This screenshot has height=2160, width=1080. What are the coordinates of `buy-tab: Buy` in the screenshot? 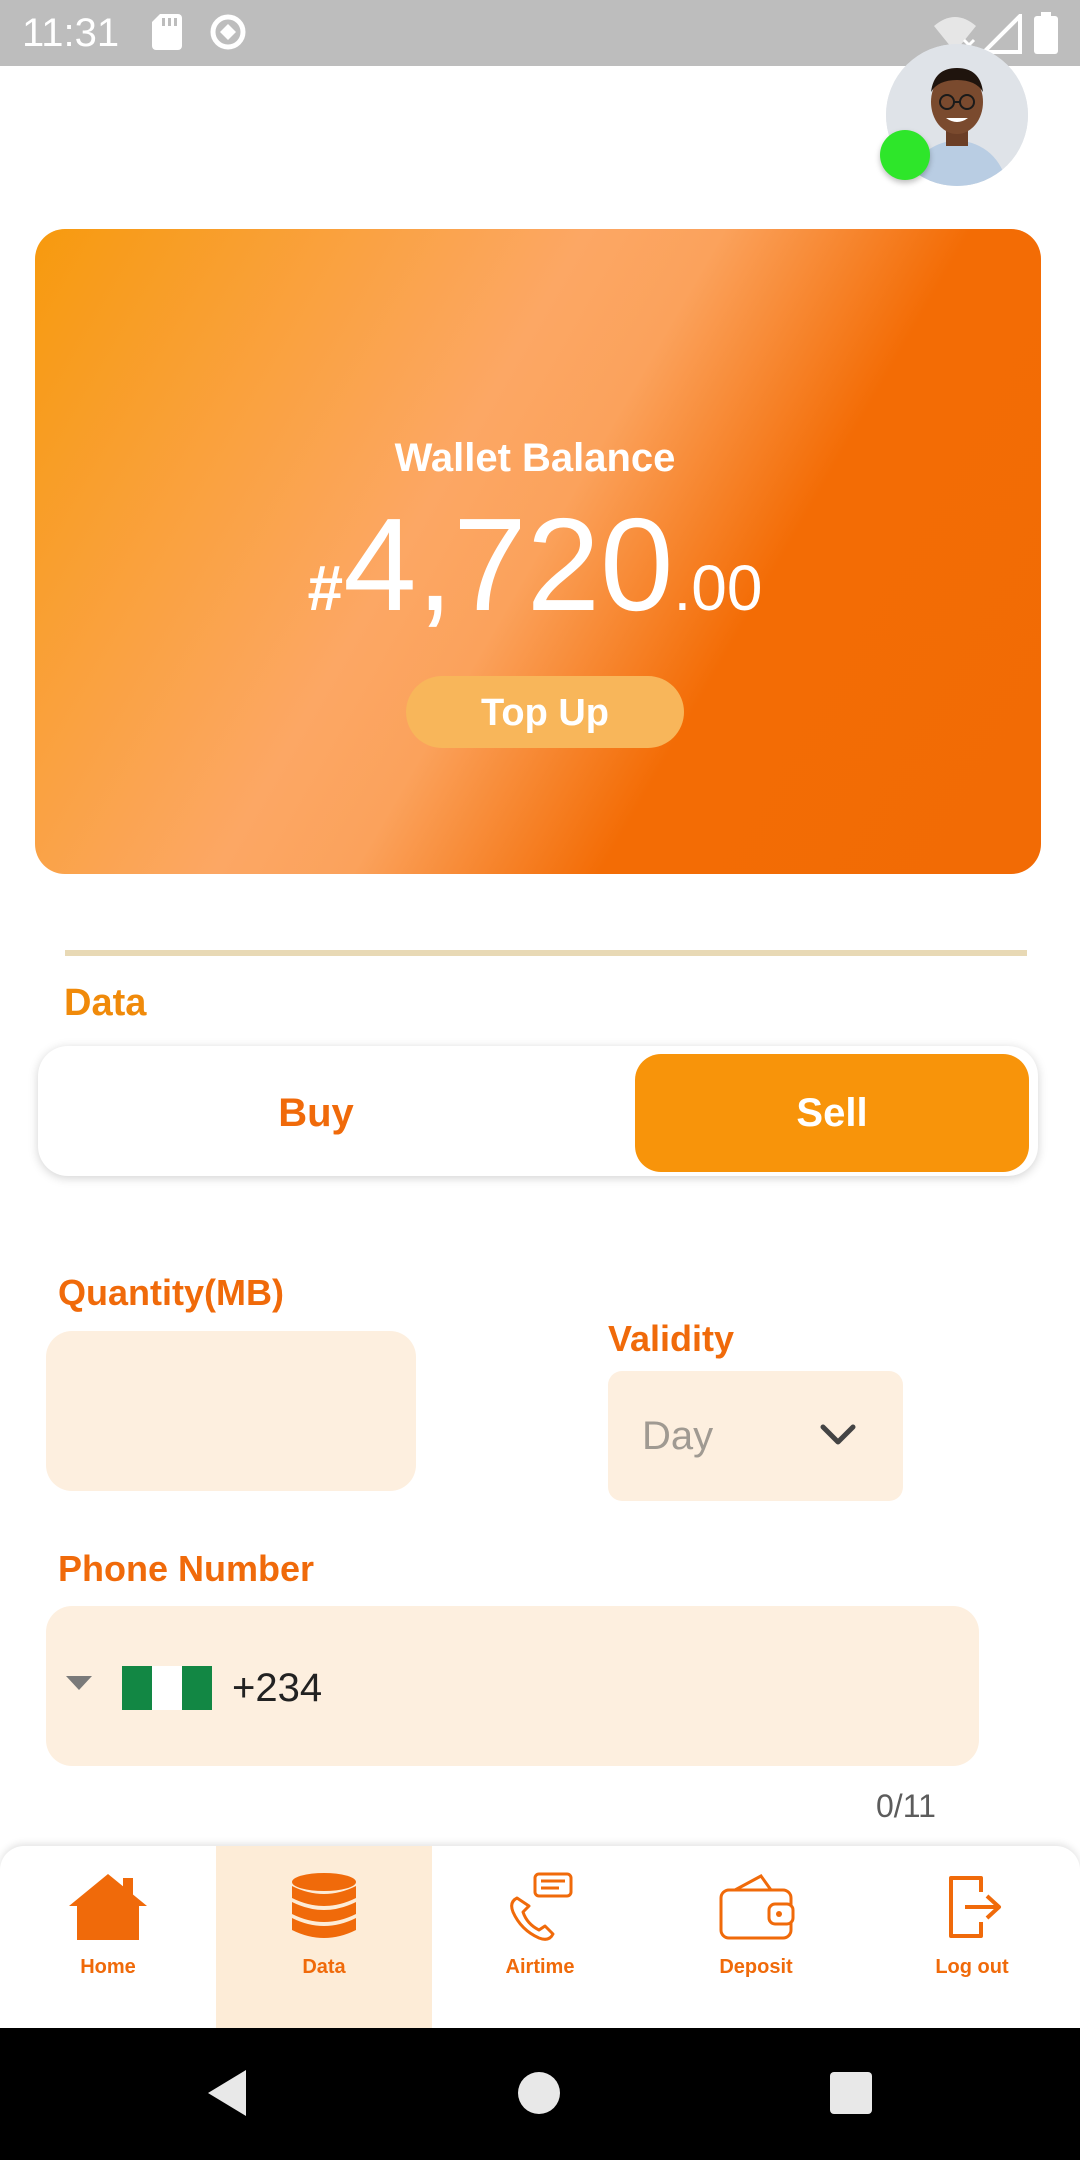 It's located at (316, 1113).